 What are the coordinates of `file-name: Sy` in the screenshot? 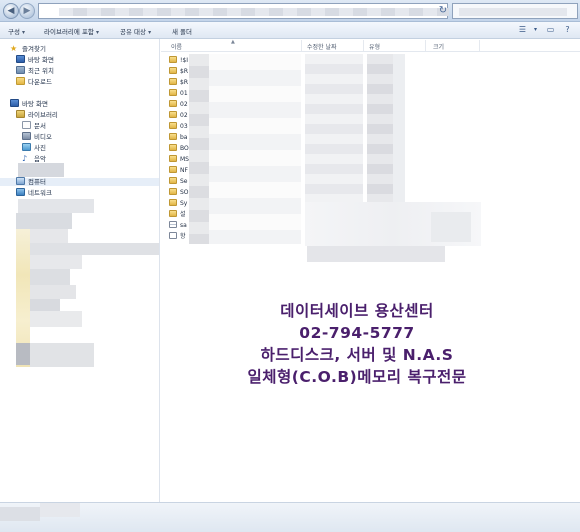 It's located at (184, 203).